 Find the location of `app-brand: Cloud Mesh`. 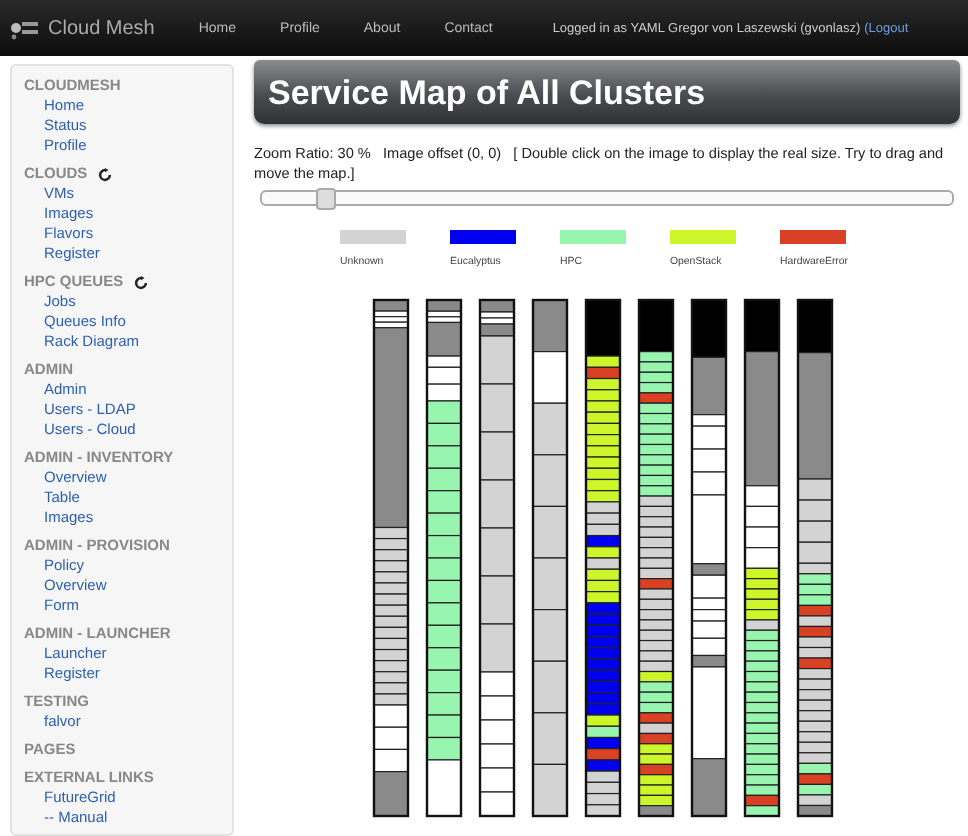

app-brand: Cloud Mesh is located at coordinates (101, 28).